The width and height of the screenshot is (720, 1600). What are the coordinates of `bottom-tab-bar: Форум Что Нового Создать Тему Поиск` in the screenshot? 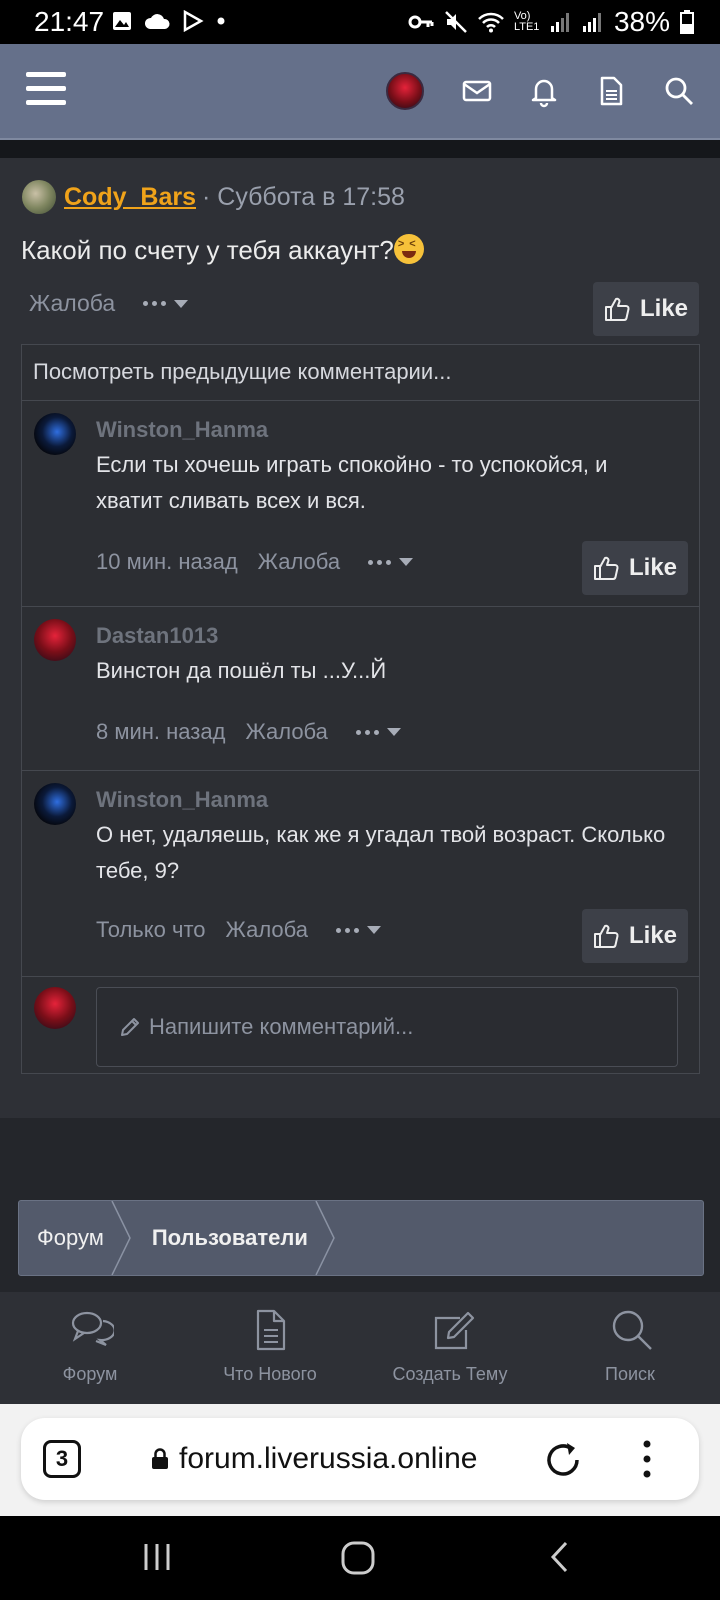 It's located at (360, 1348).